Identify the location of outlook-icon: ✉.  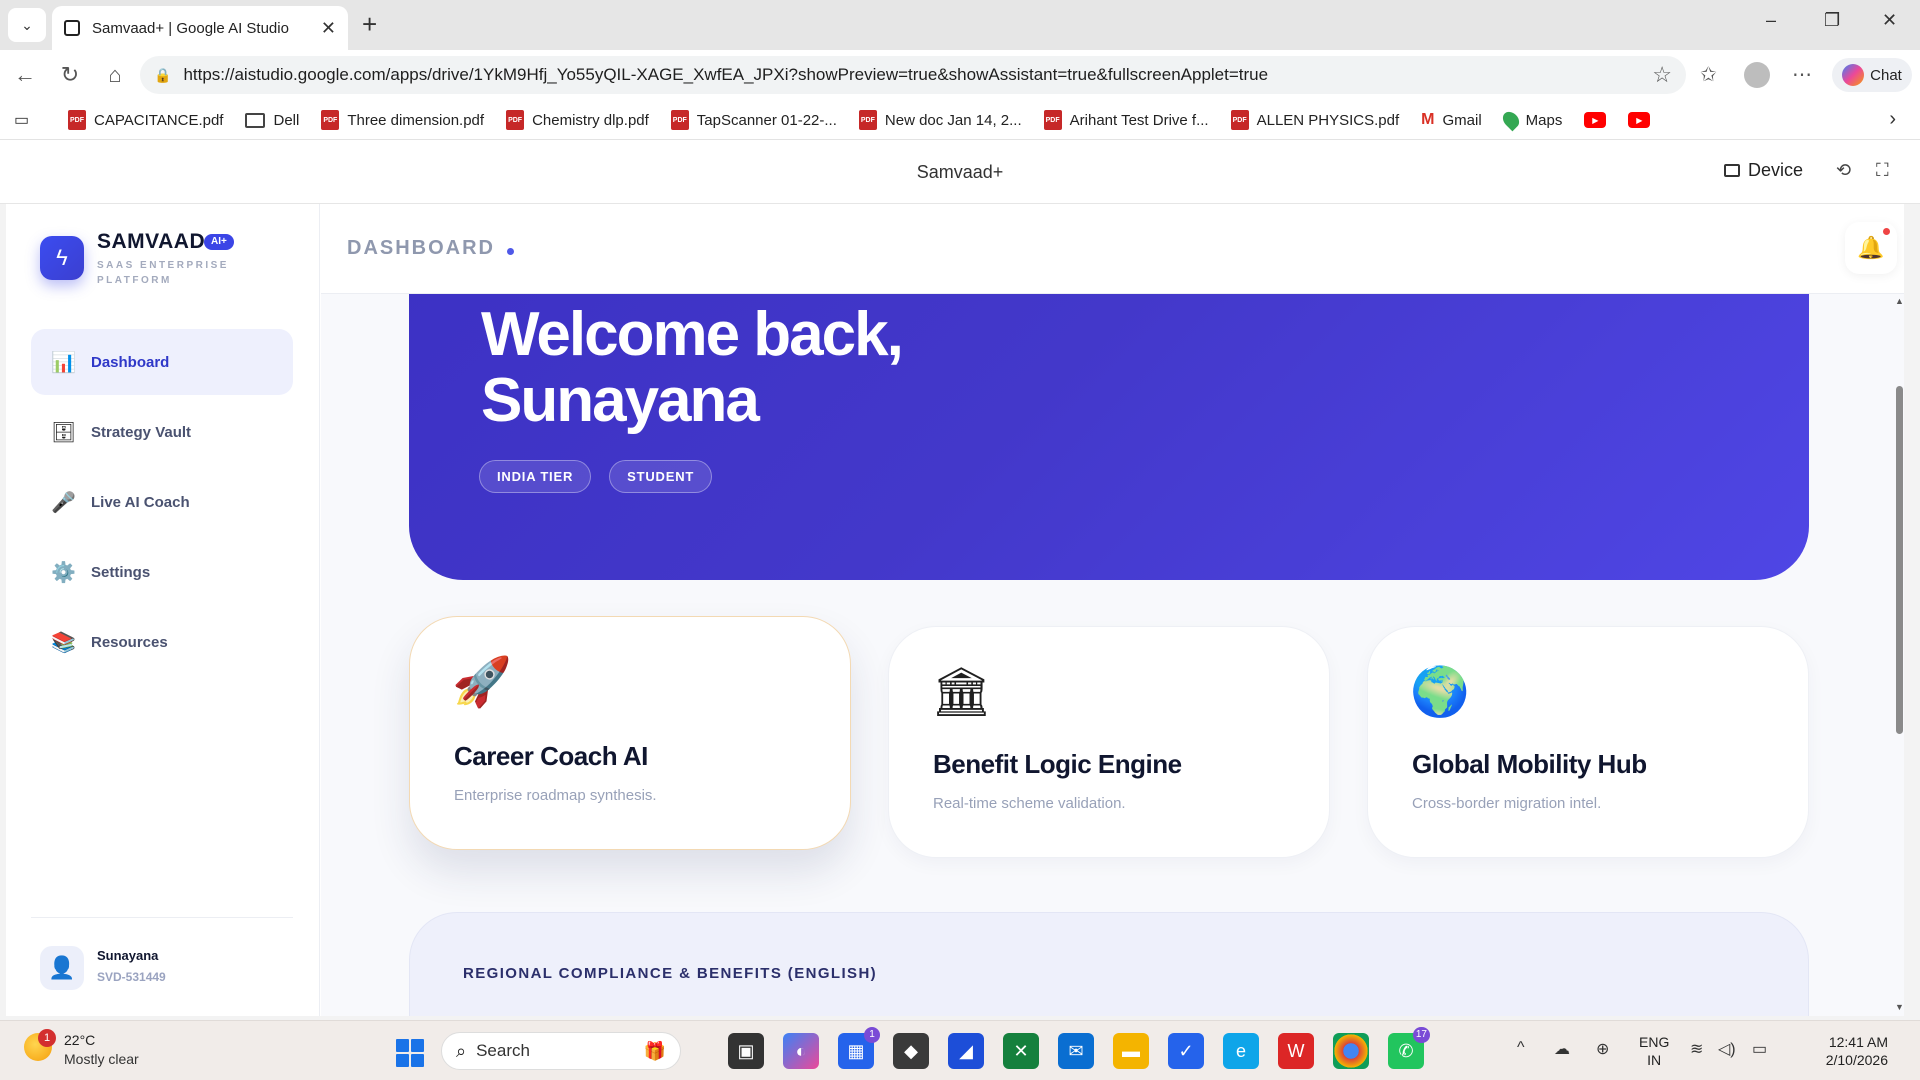
(1076, 1051).